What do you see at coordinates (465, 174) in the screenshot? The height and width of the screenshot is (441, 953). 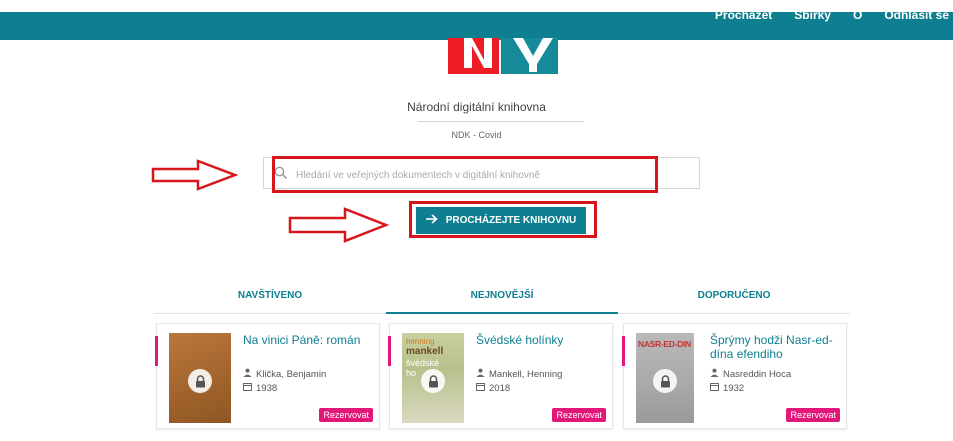 I see `annotation-highlight-search` at bounding box center [465, 174].